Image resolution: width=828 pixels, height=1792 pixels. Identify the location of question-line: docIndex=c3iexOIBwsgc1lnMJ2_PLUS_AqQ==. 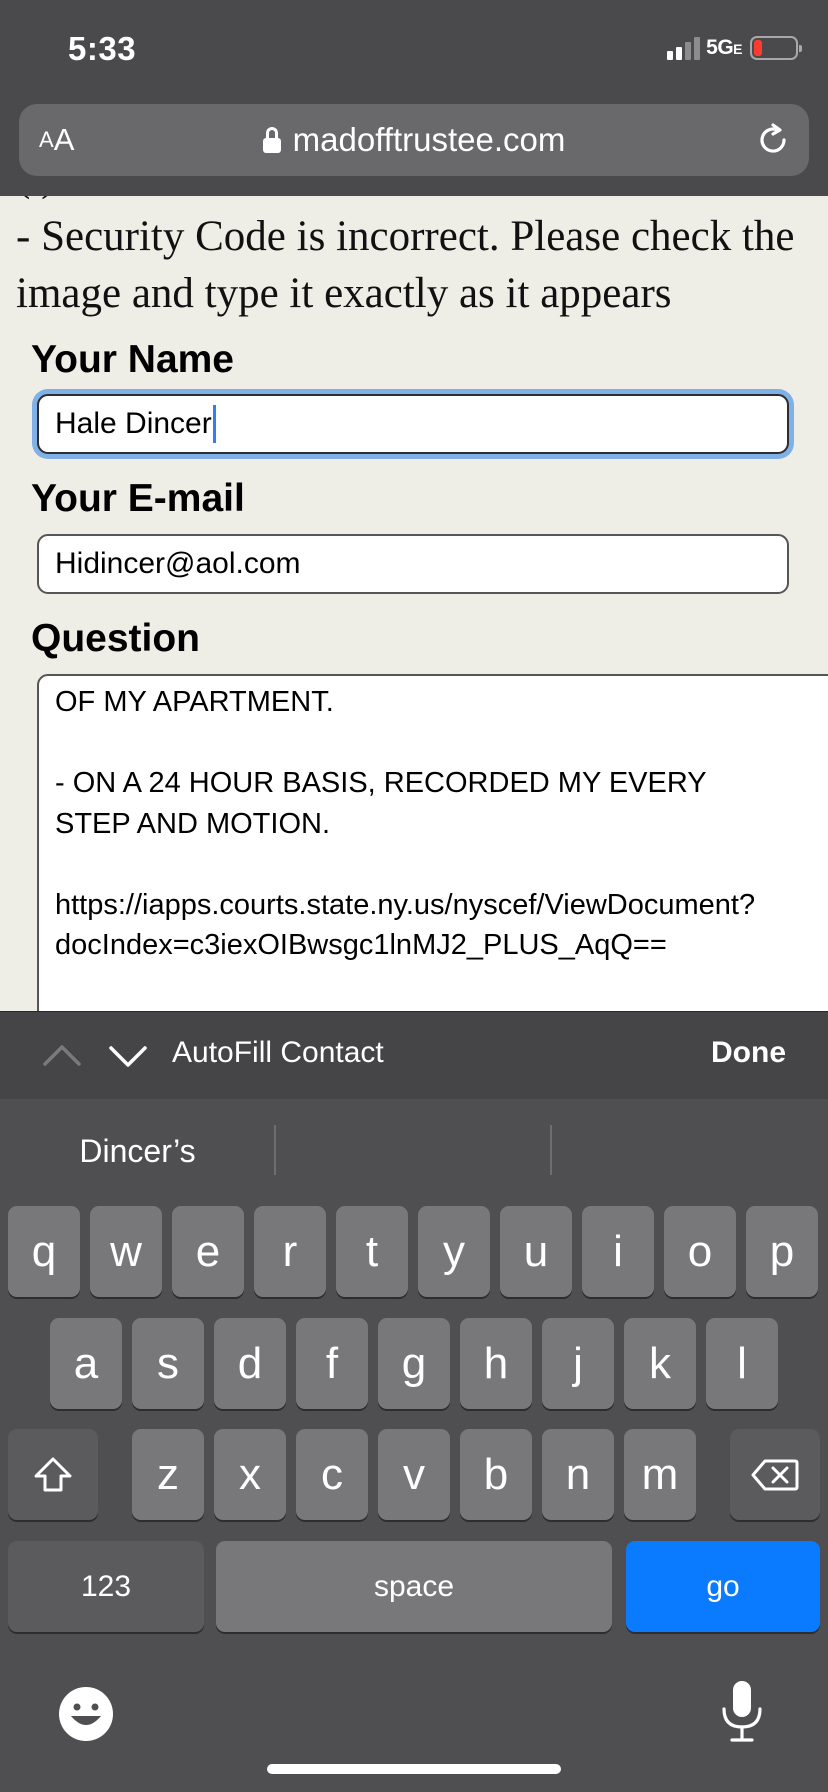
(361, 945).